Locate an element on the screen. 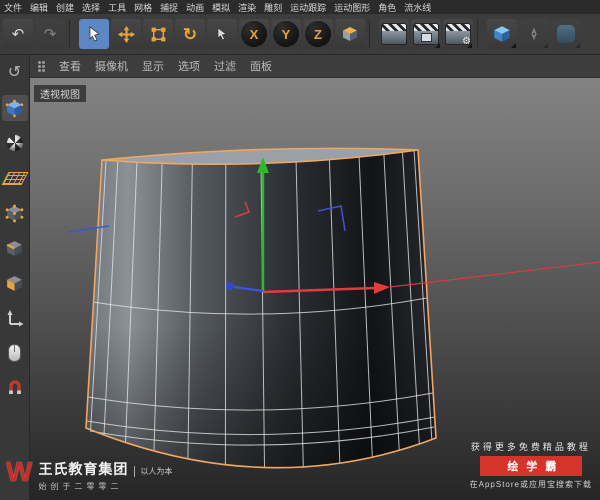  main-toolbar: ↶ ↷ ↻ X Y Z ⚙ is located at coordinates (300, 34).